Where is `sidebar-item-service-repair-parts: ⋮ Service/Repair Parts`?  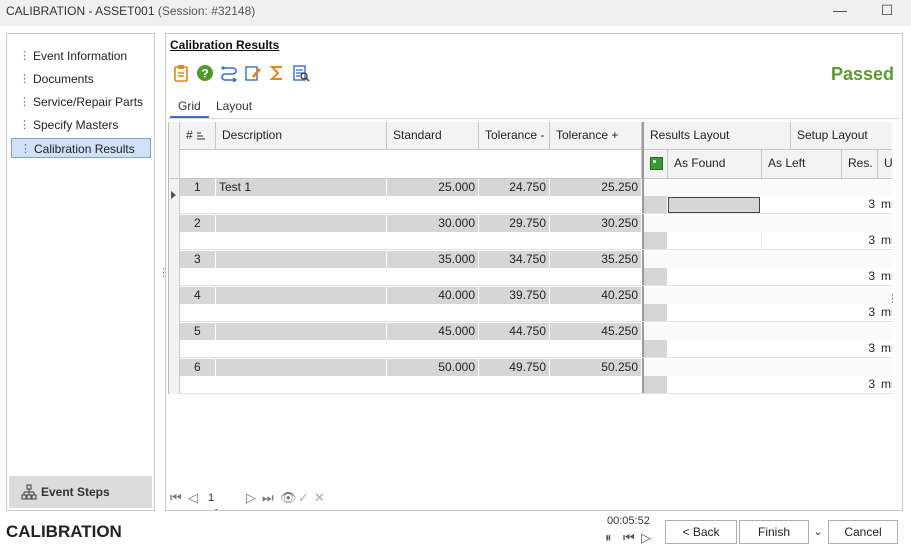 sidebar-item-service-repair-parts: ⋮ Service/Repair Parts is located at coordinates (81, 102).